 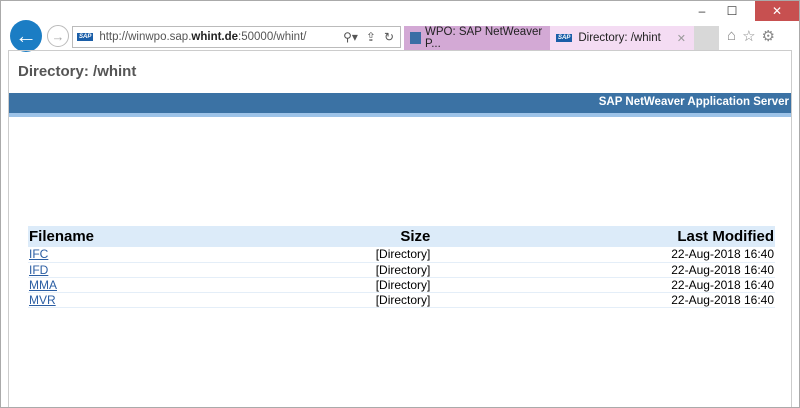 I want to click on url-host: whint.de, so click(x=215, y=37).